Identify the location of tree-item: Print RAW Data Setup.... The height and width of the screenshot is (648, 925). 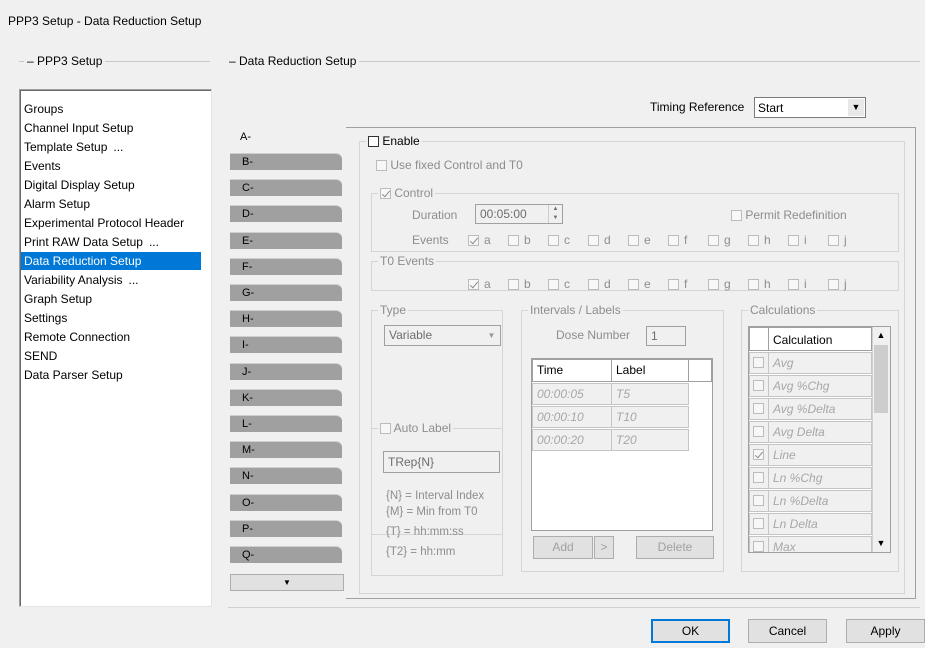
(91, 242).